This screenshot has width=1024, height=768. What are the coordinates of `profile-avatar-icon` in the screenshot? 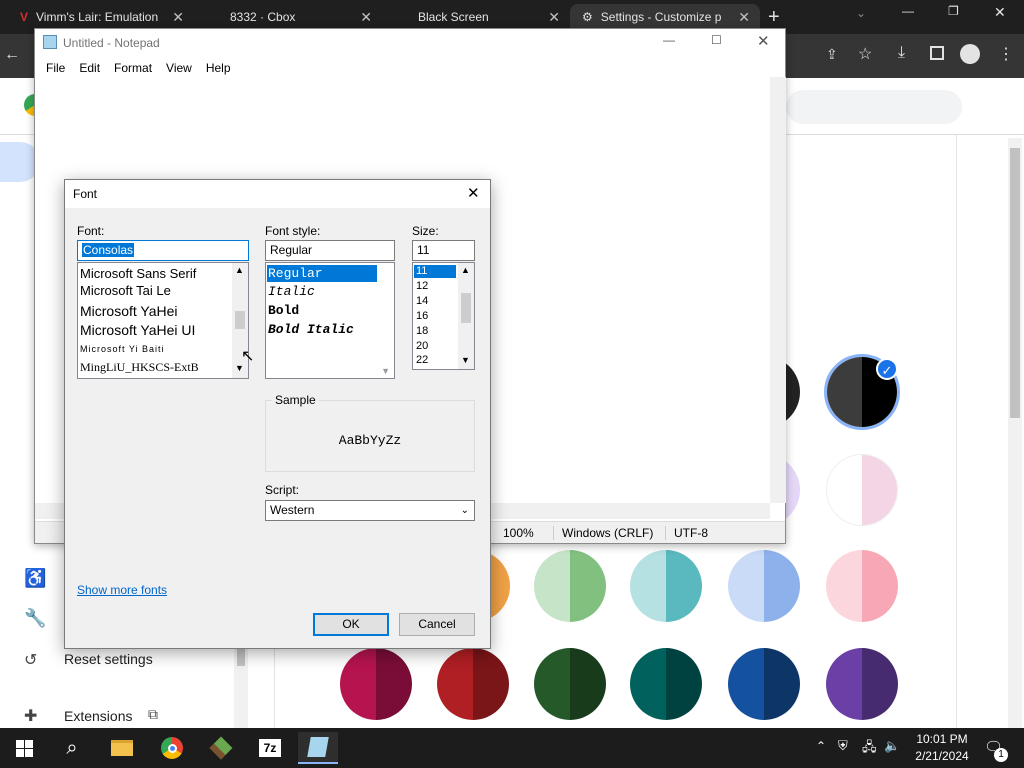 It's located at (970, 54).